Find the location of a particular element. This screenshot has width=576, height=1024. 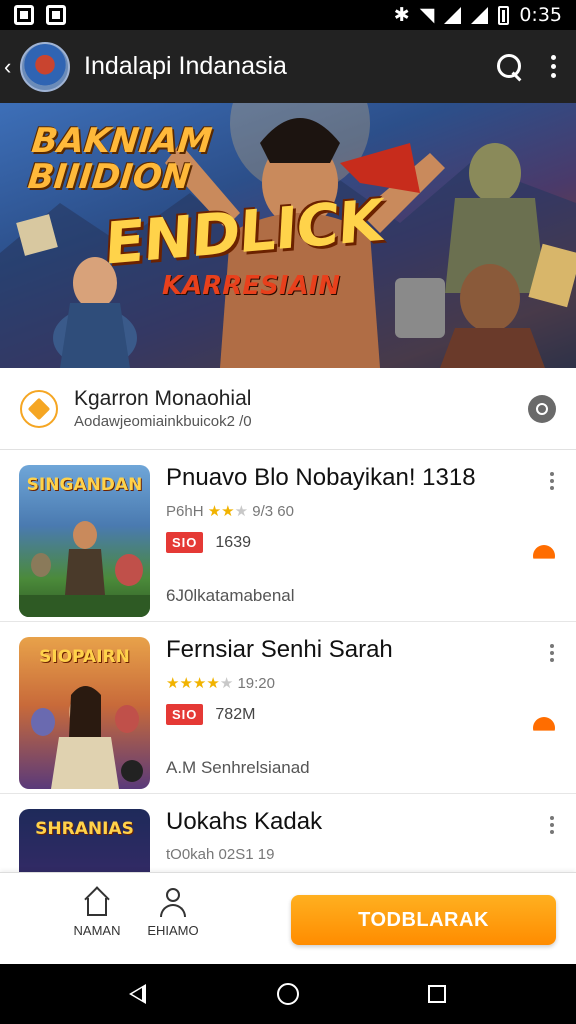

rating-value: 19:20 is located at coordinates (256, 683).